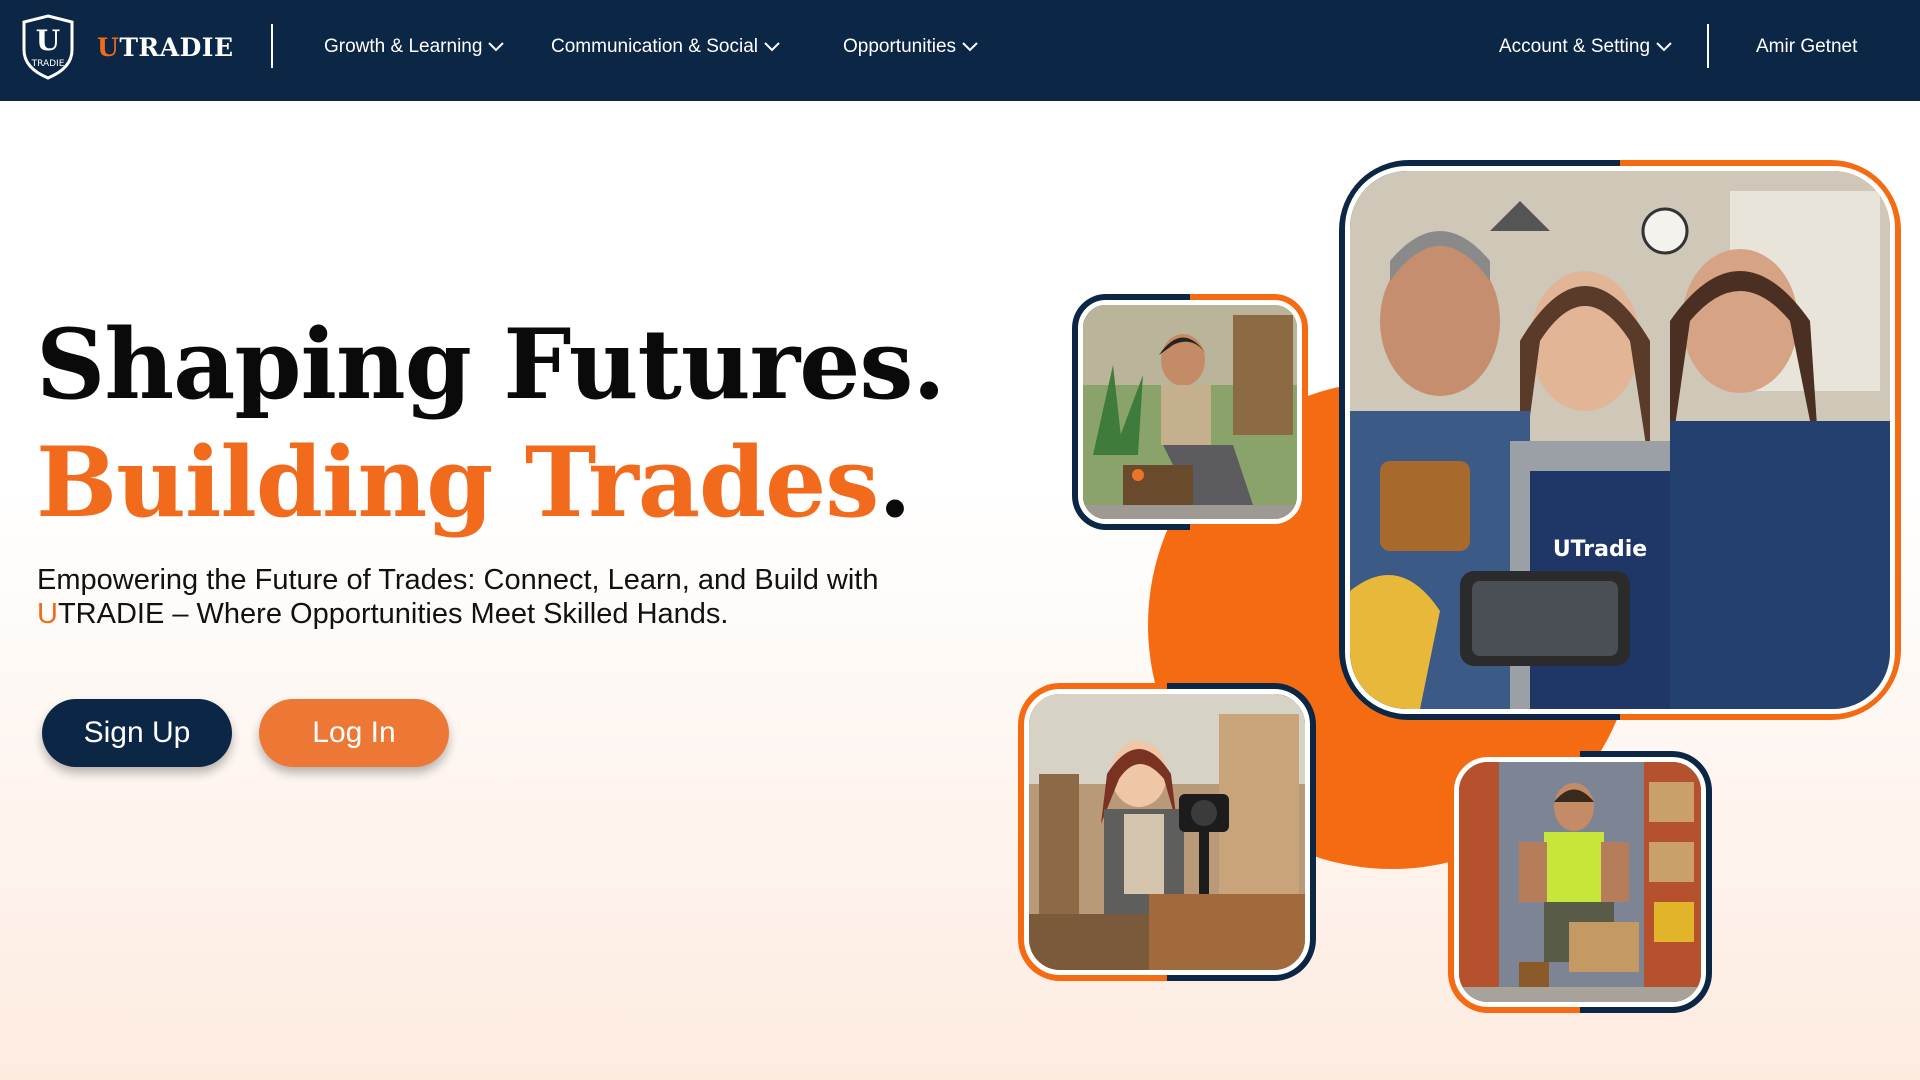 The height and width of the screenshot is (1080, 1920). What do you see at coordinates (354, 733) in the screenshot?
I see `log-in-button: Log In` at bounding box center [354, 733].